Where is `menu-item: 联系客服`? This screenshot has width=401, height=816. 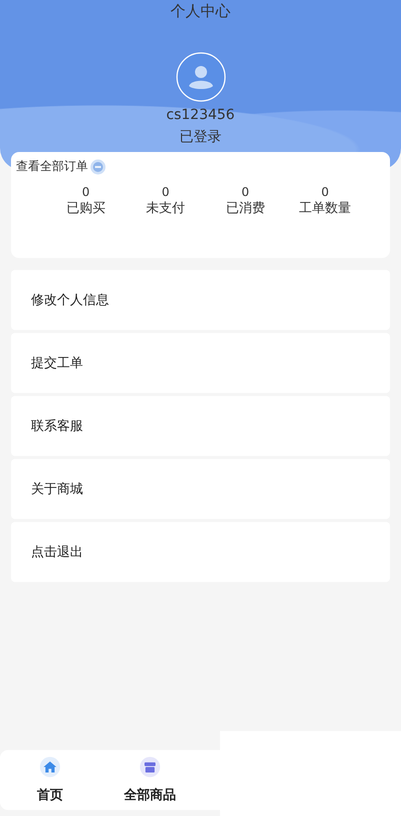
menu-item: 联系客服 is located at coordinates (200, 426).